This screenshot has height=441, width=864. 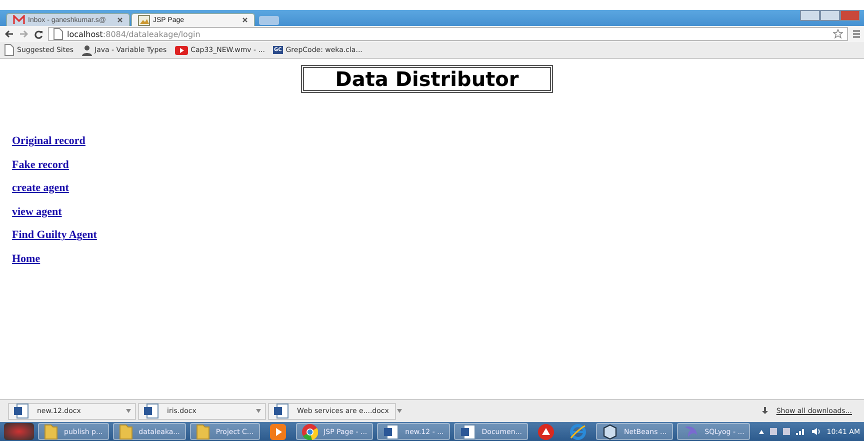 What do you see at coordinates (761, 432) in the screenshot?
I see `tray-arrow-icon` at bounding box center [761, 432].